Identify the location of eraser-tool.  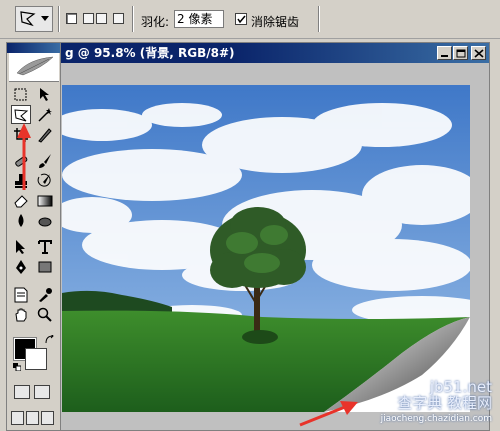
(21, 200).